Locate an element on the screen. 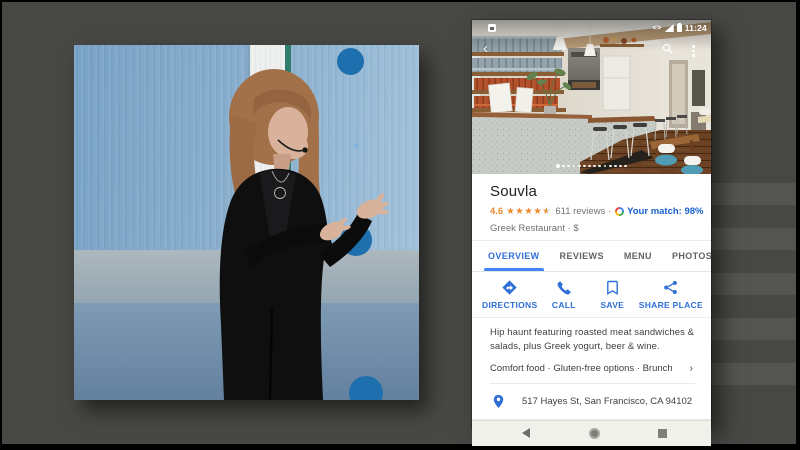  home-nav-icon is located at coordinates (594, 433).